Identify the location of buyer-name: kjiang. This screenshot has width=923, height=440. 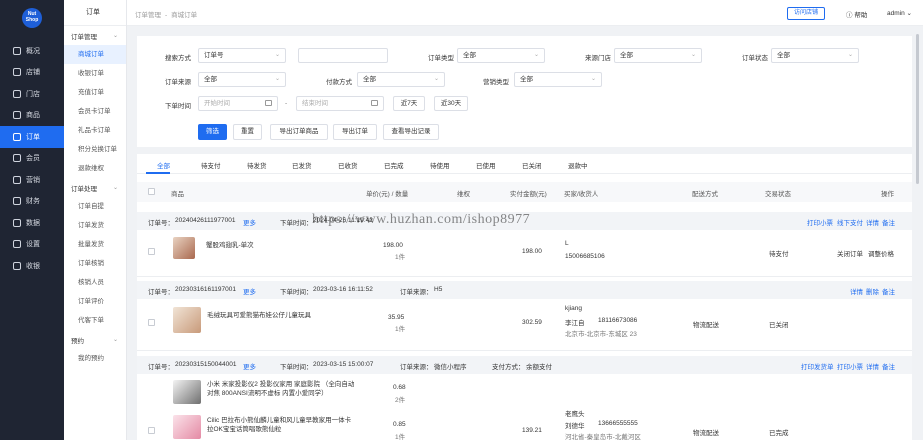
(573, 308).